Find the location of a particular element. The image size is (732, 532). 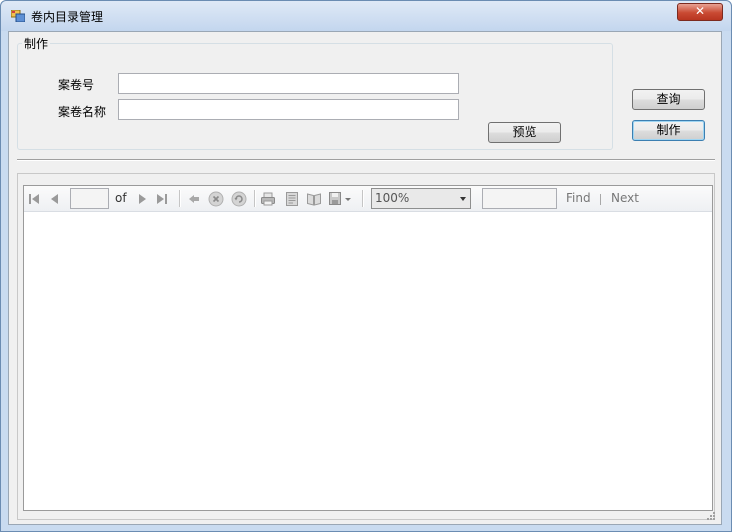

page-setup-icon is located at coordinates (314, 199).